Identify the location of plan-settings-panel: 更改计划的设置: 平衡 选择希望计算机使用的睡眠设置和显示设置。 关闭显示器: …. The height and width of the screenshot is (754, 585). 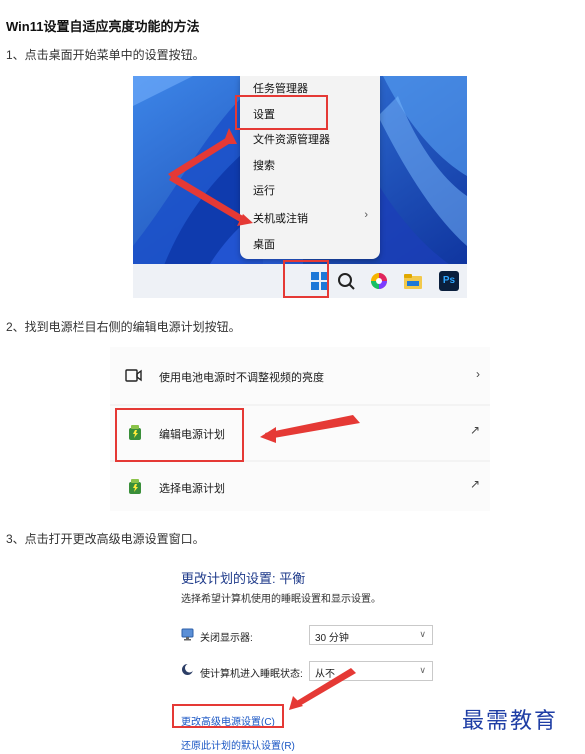
(305, 657).